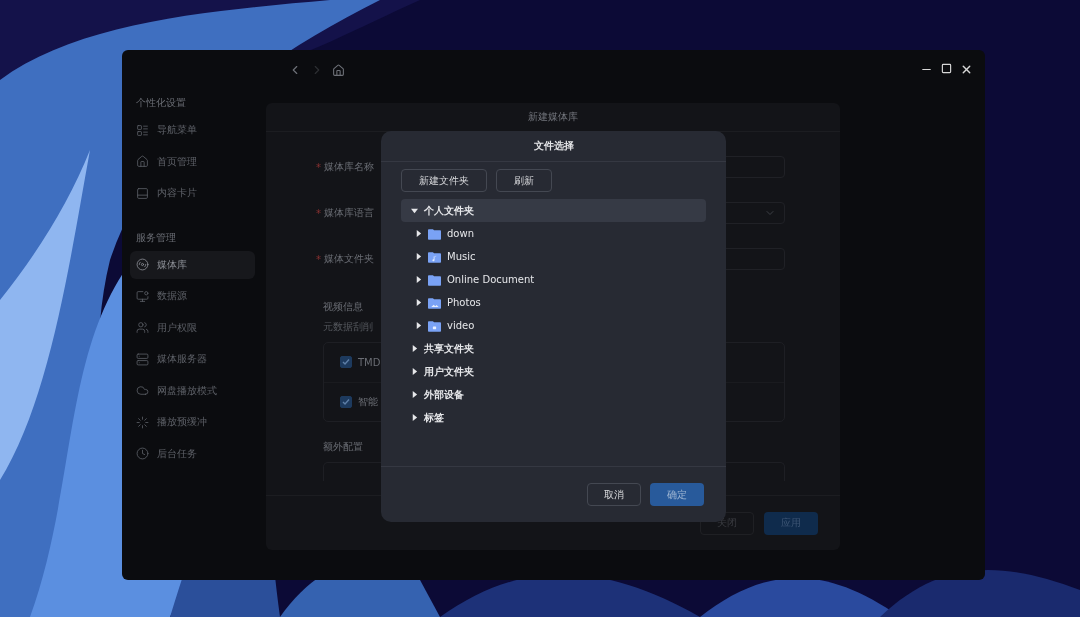 This screenshot has width=1080, height=617. What do you see at coordinates (192, 264) in the screenshot?
I see `sidebar-item: 媒体库` at bounding box center [192, 264].